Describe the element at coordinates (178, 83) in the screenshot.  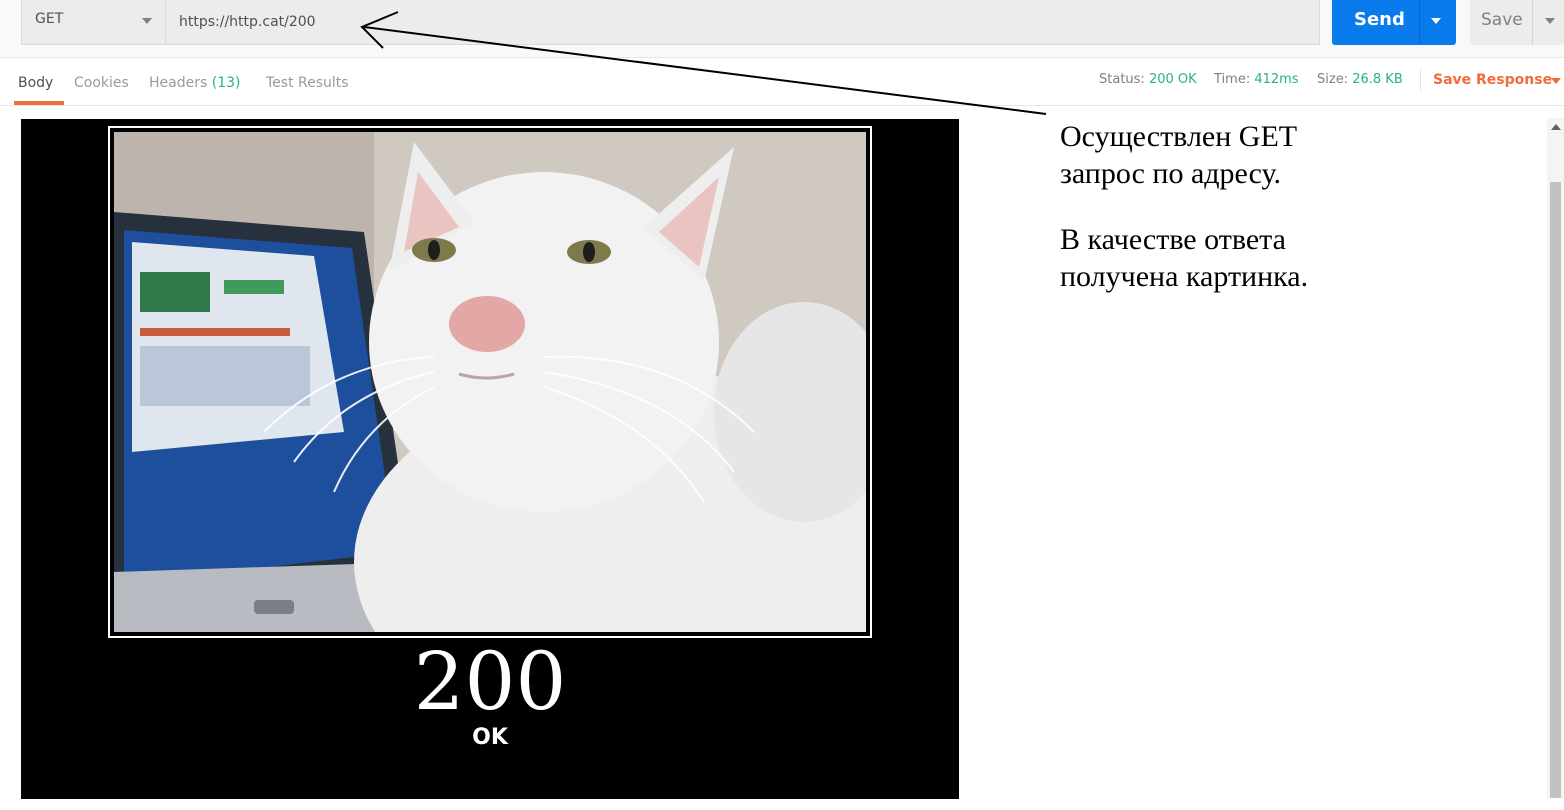
I see `tab-headers-label: Headers` at that location.